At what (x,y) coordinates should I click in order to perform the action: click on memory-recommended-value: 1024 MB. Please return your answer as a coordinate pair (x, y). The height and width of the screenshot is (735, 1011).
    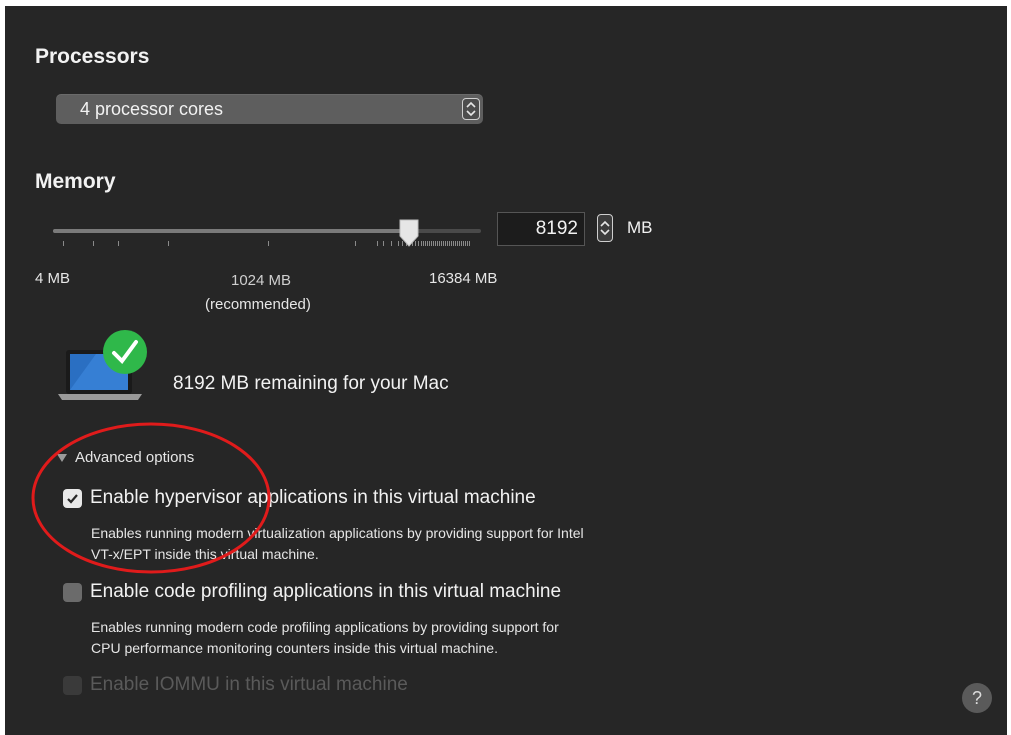
    Looking at the image, I should click on (261, 280).